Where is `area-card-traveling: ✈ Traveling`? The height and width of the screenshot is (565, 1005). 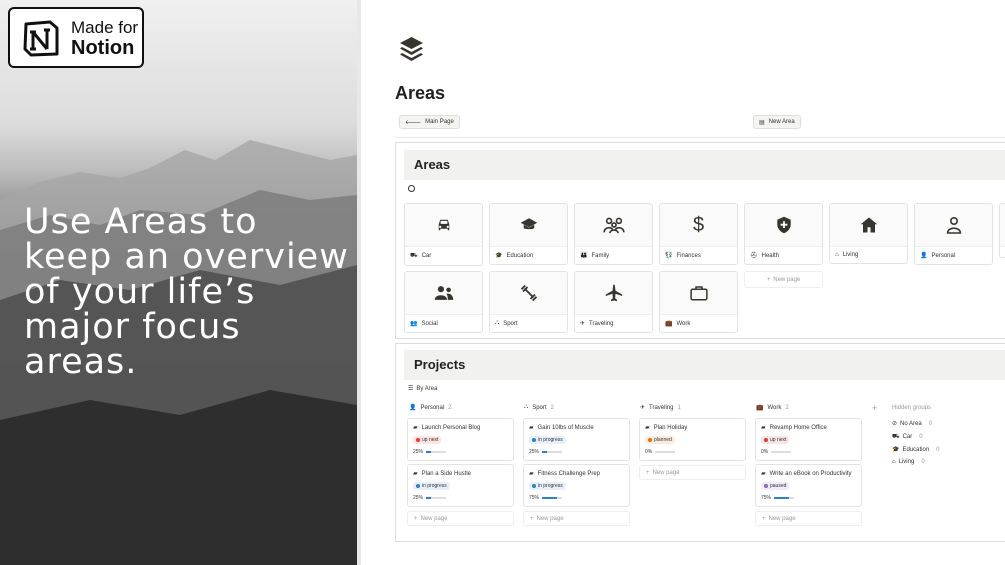
area-card-traveling: ✈ Traveling is located at coordinates (613, 302).